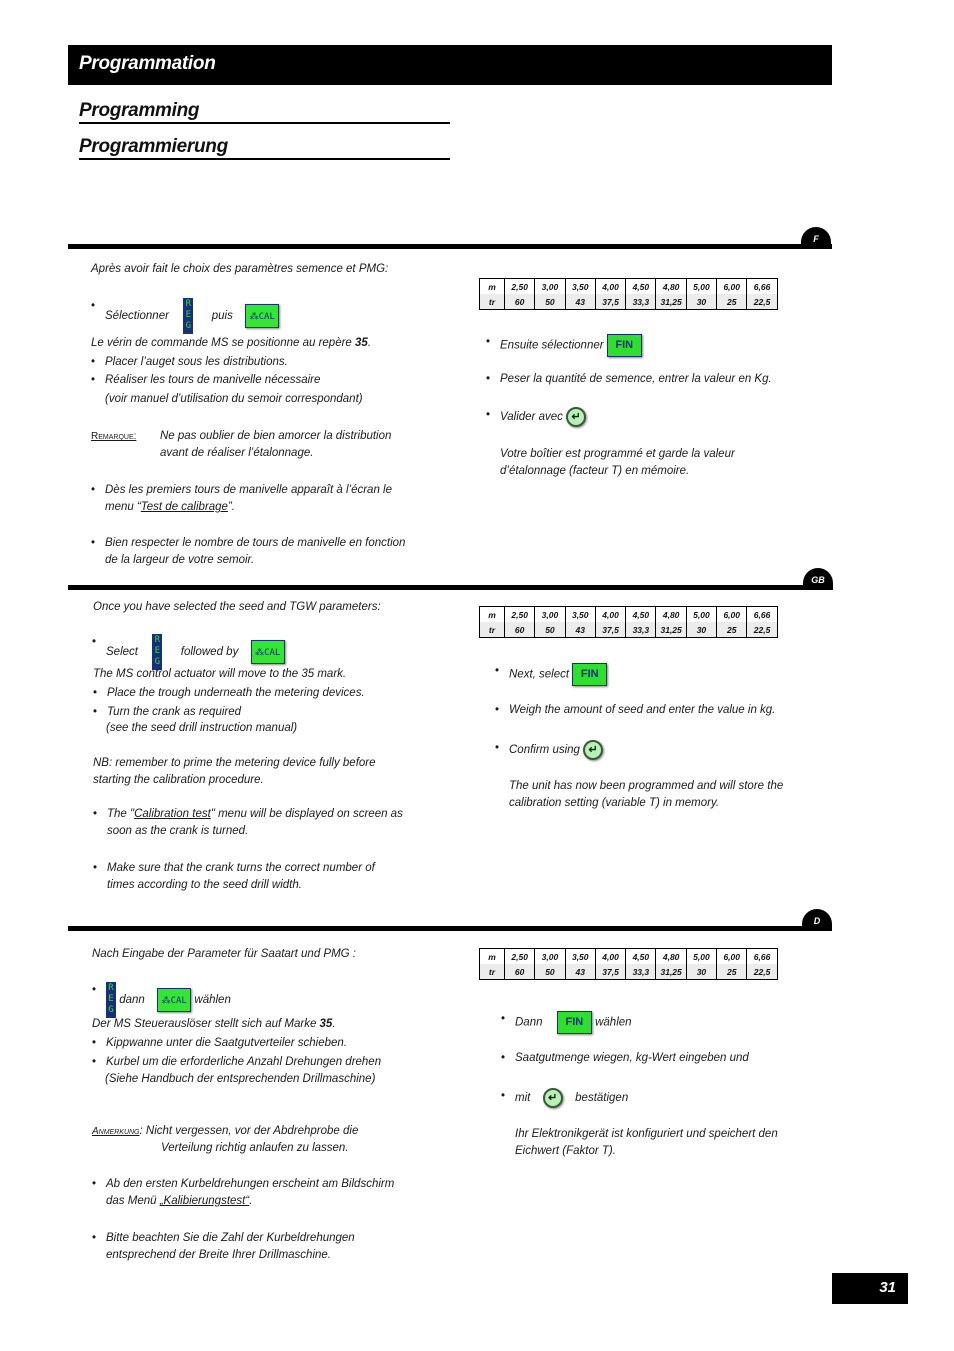  I want to click on table-cell-m: 3,50, so click(580, 286).